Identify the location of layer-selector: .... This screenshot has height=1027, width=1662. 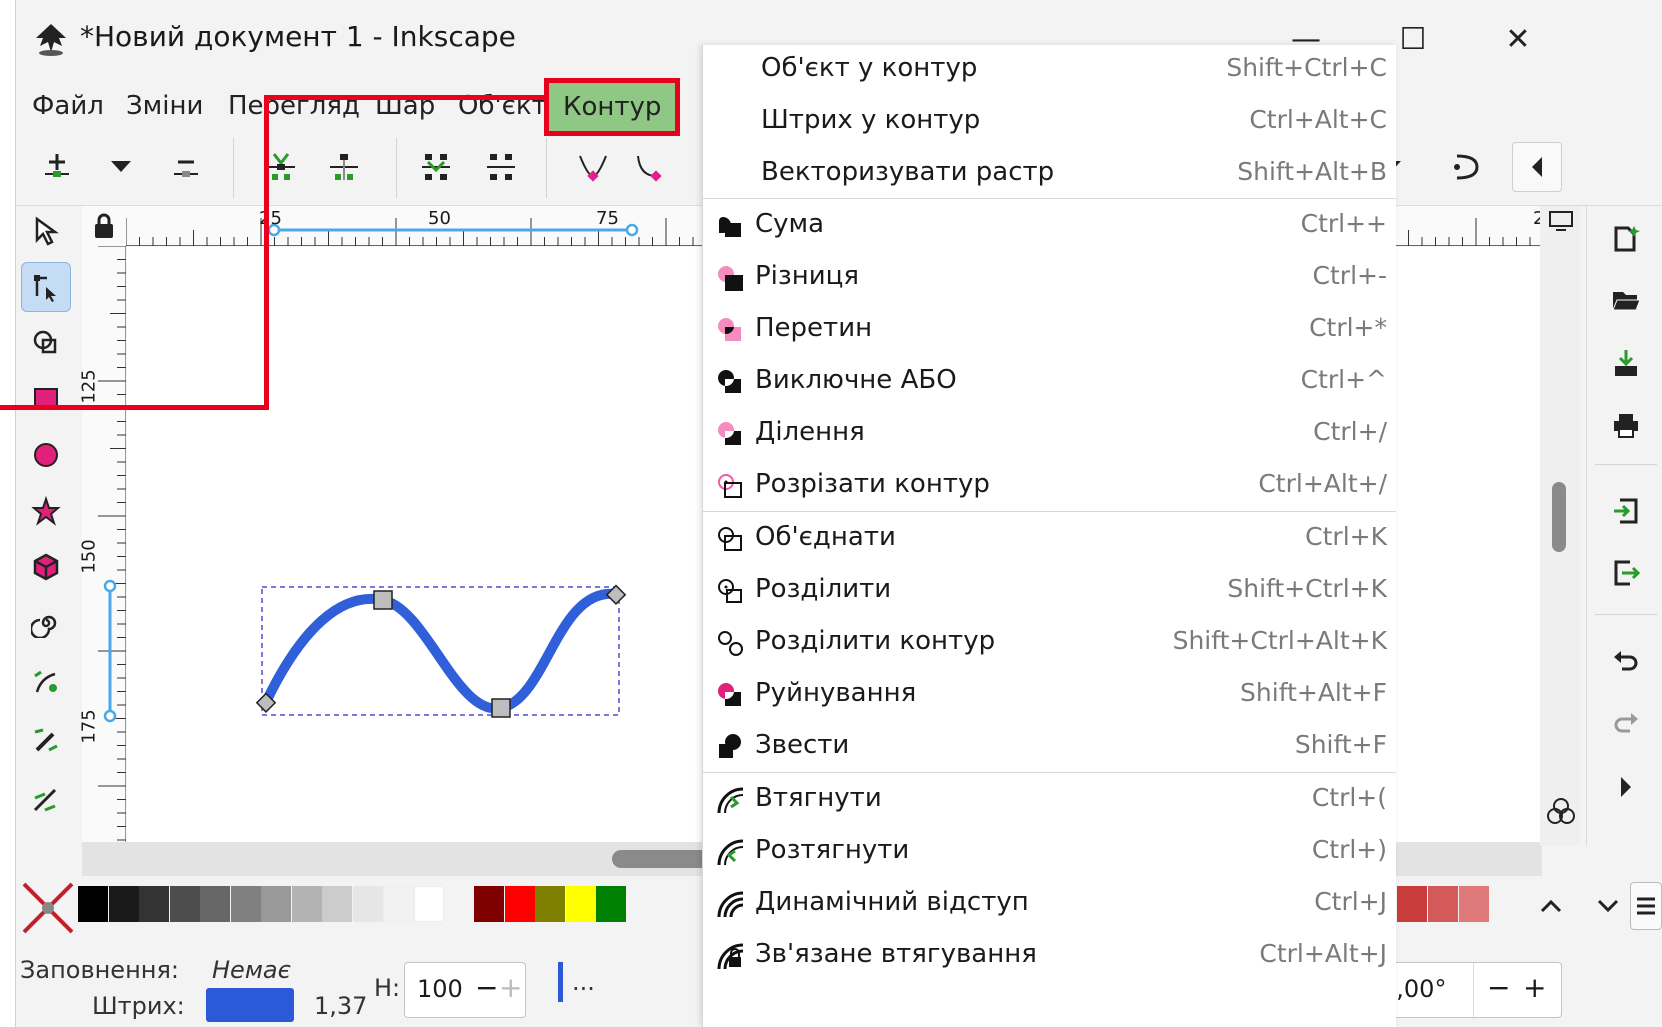
(583, 982).